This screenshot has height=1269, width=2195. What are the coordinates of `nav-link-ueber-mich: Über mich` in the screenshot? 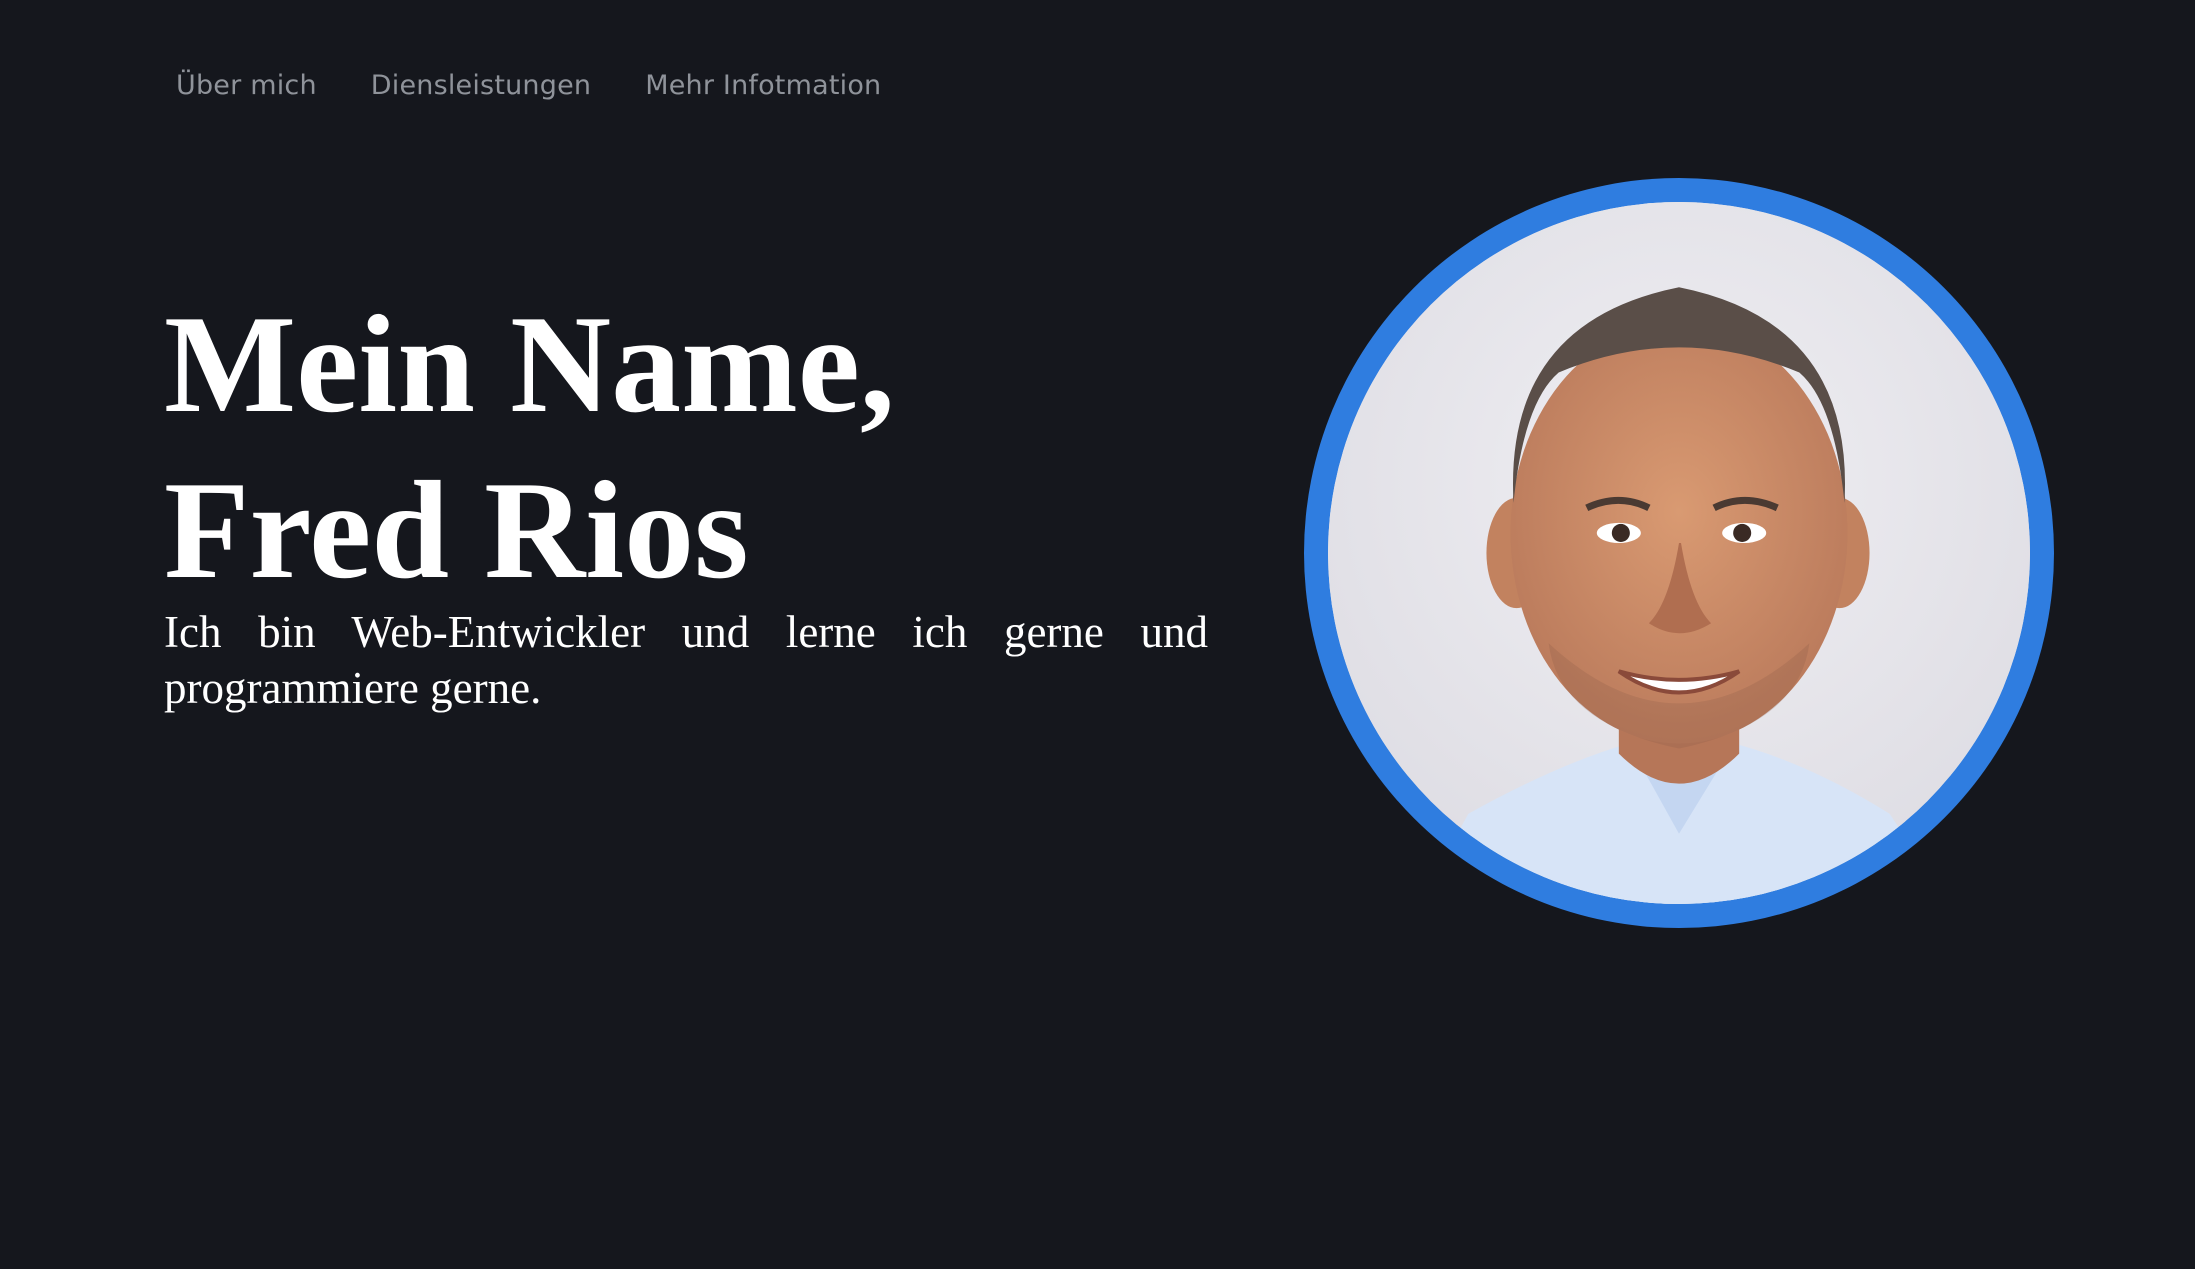 It's located at (246, 85).